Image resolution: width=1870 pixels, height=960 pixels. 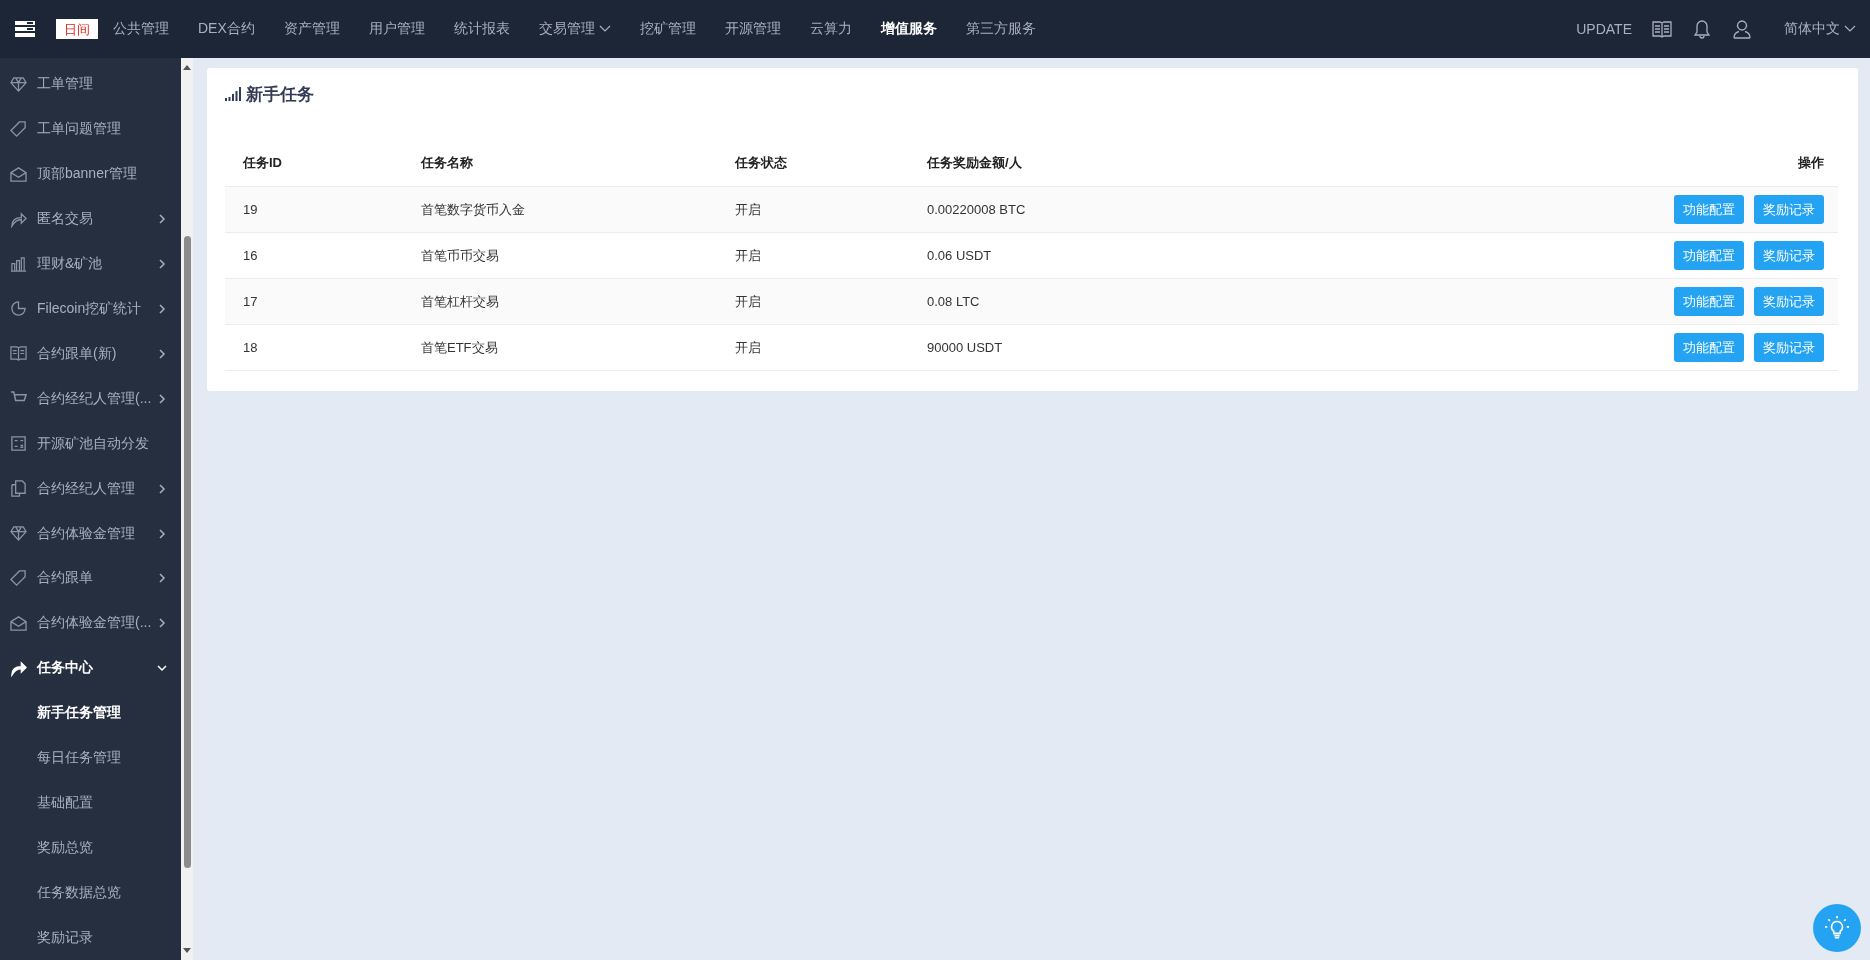 I want to click on sidebar-subitem: 每日任务管理, so click(x=90, y=758).